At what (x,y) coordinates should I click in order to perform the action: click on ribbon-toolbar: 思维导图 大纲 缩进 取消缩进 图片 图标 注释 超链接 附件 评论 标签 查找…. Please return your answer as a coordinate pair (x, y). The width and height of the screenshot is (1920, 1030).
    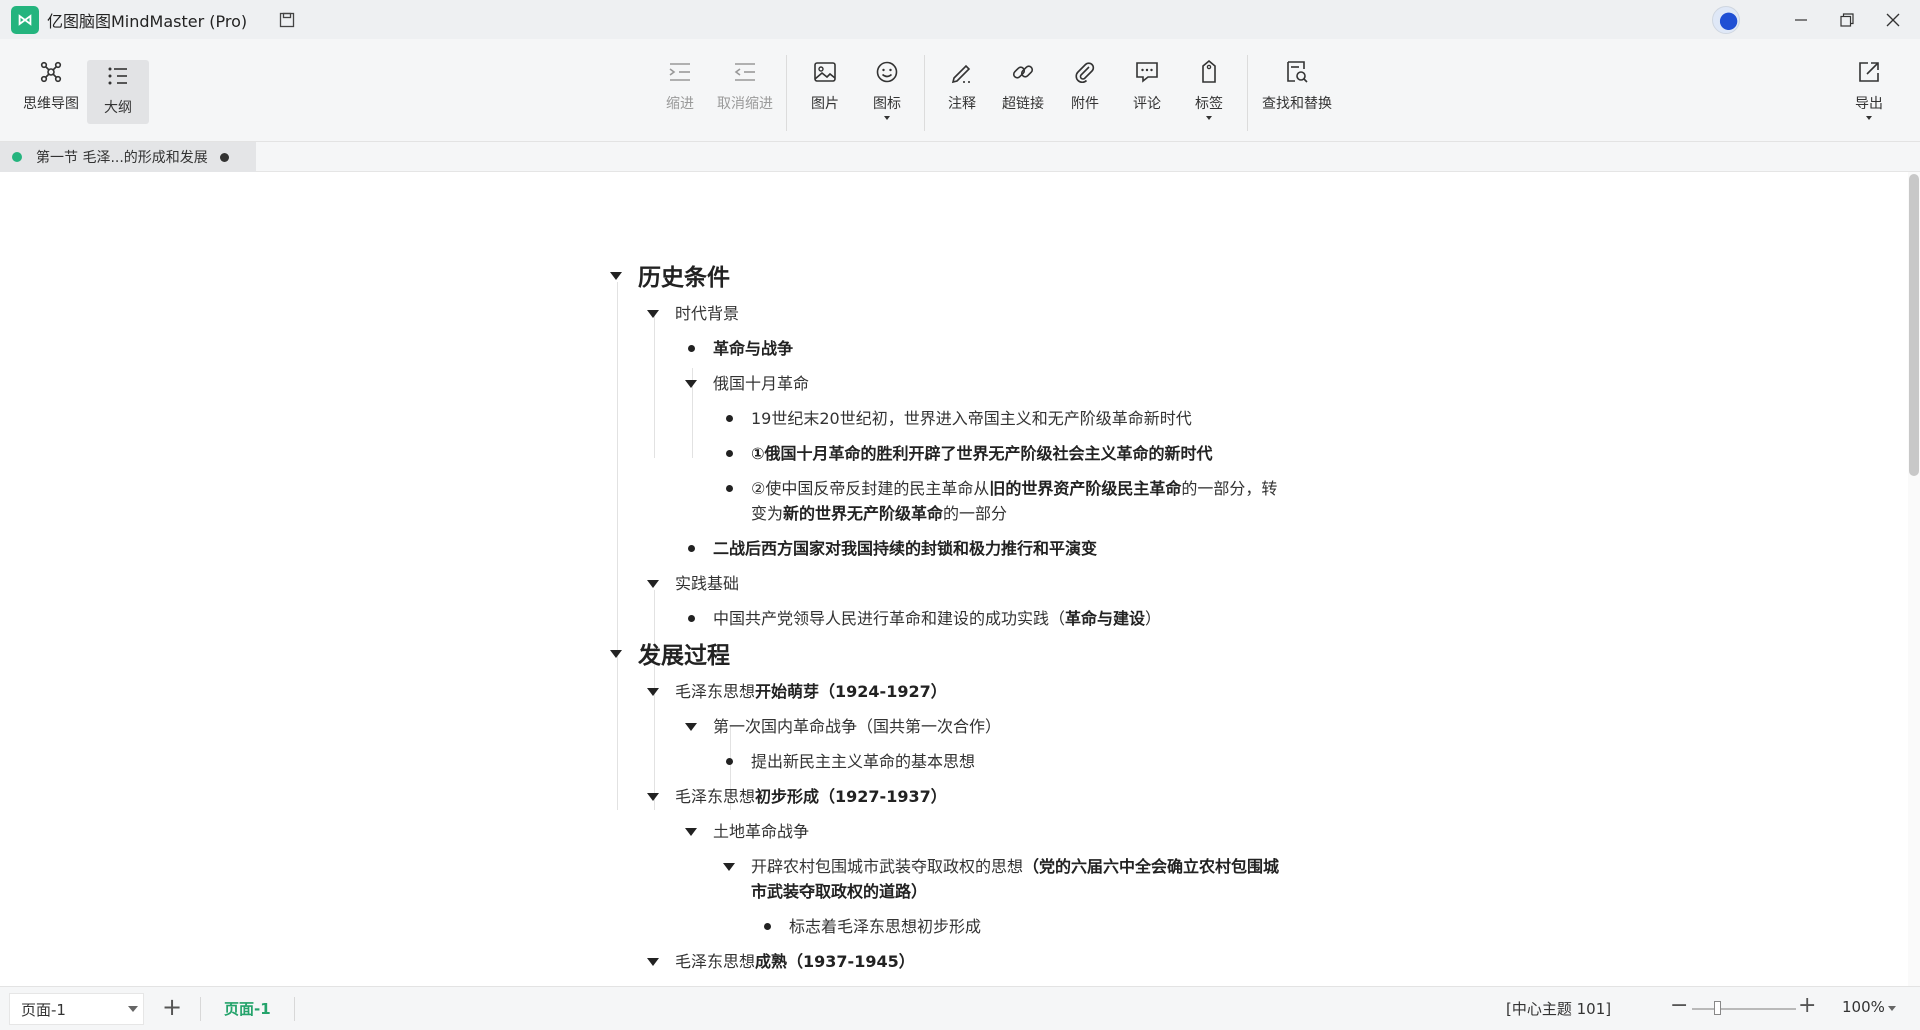
    Looking at the image, I should click on (960, 90).